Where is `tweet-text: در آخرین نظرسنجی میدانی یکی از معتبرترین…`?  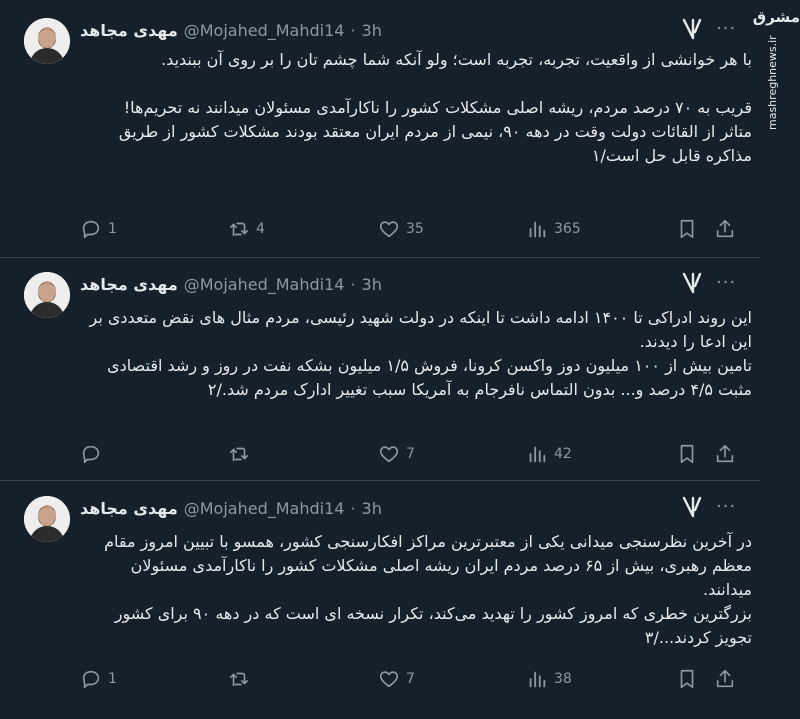
tweet-text: در آخرین نظرسنجی میدانی یکی از معتبرترین… is located at coordinates (428, 589).